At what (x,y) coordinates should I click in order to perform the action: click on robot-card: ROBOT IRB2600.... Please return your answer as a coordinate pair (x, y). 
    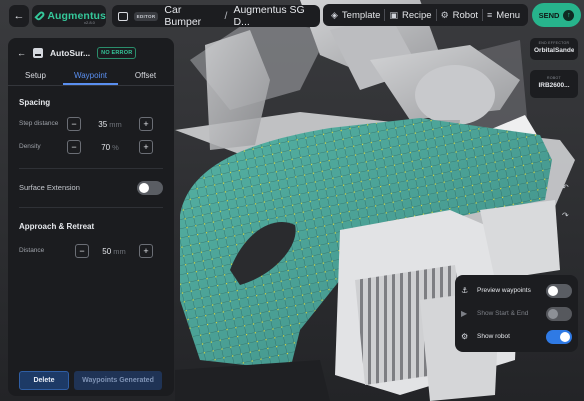
    Looking at the image, I should click on (554, 84).